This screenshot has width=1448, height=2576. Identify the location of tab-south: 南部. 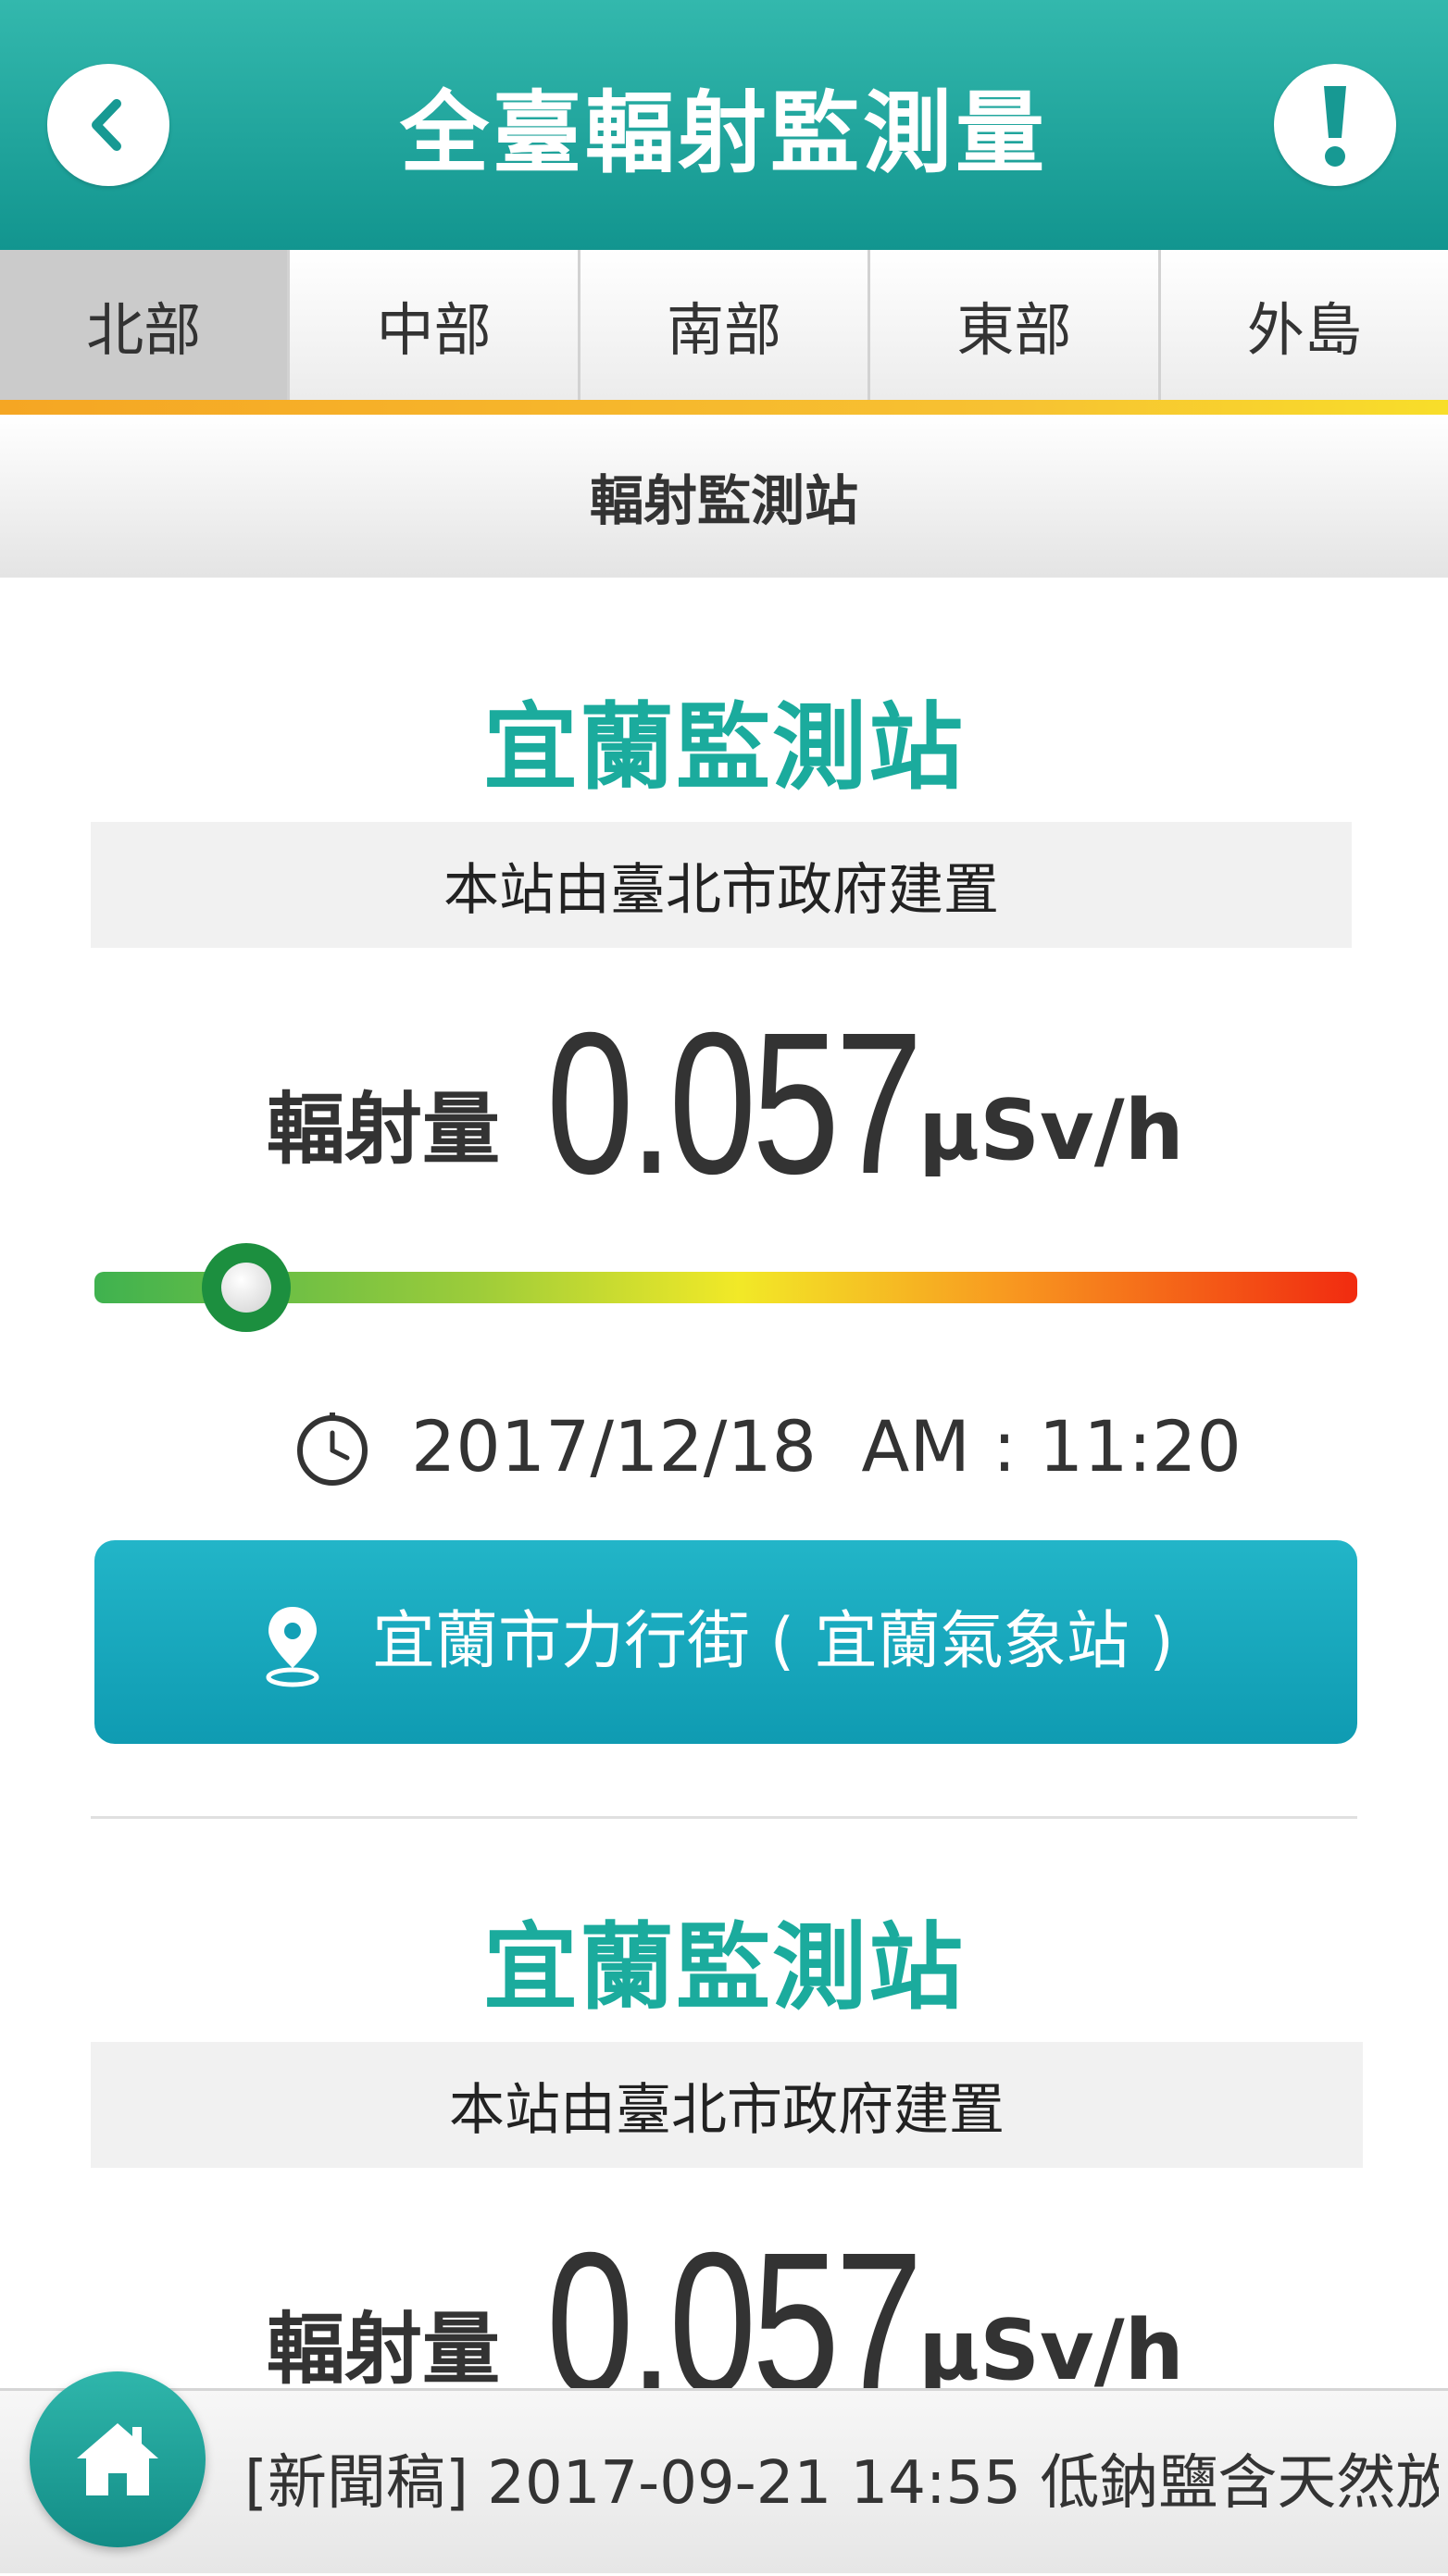
(725, 325).